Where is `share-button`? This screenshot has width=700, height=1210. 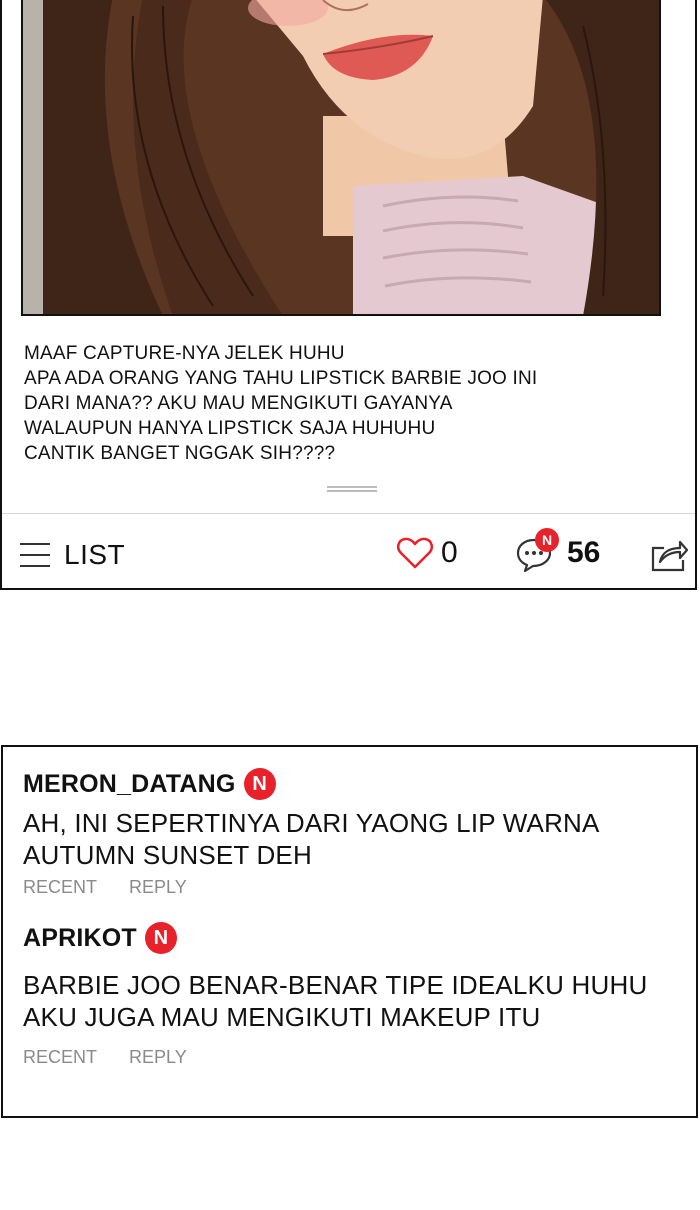 share-button is located at coordinates (669, 557).